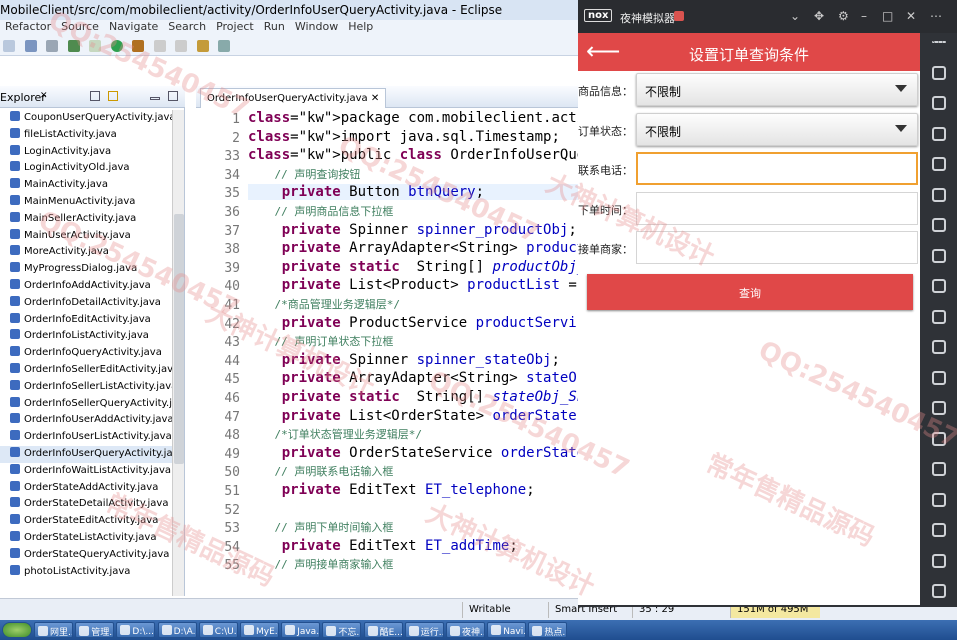 The width and height of the screenshot is (957, 640). Describe the element at coordinates (138, 46) in the screenshot. I see `debug-icon` at that location.